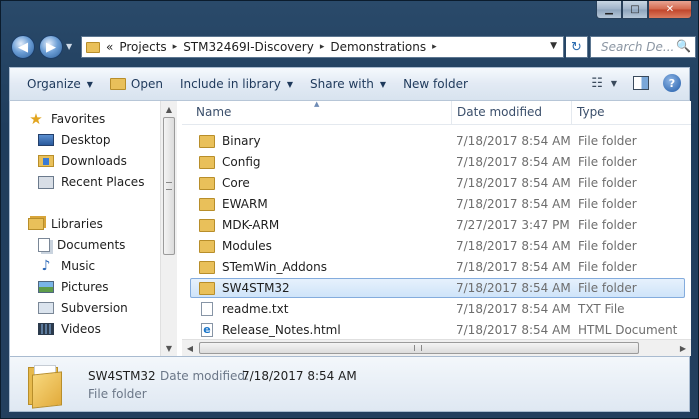 Image resolution: width=699 pixels, height=419 pixels. Describe the element at coordinates (60, 84) in the screenshot. I see `organize-button: Organize ▼` at that location.